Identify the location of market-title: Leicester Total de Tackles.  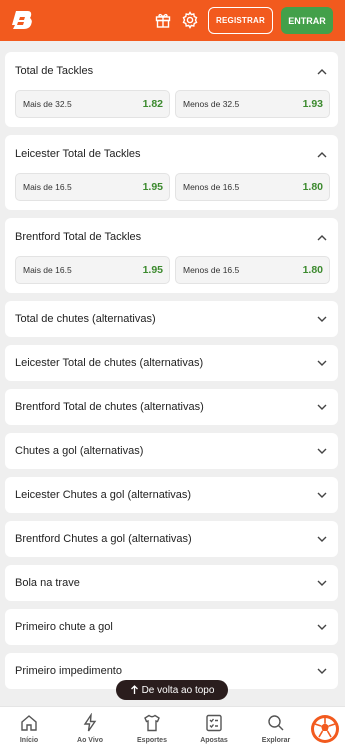
(78, 154).